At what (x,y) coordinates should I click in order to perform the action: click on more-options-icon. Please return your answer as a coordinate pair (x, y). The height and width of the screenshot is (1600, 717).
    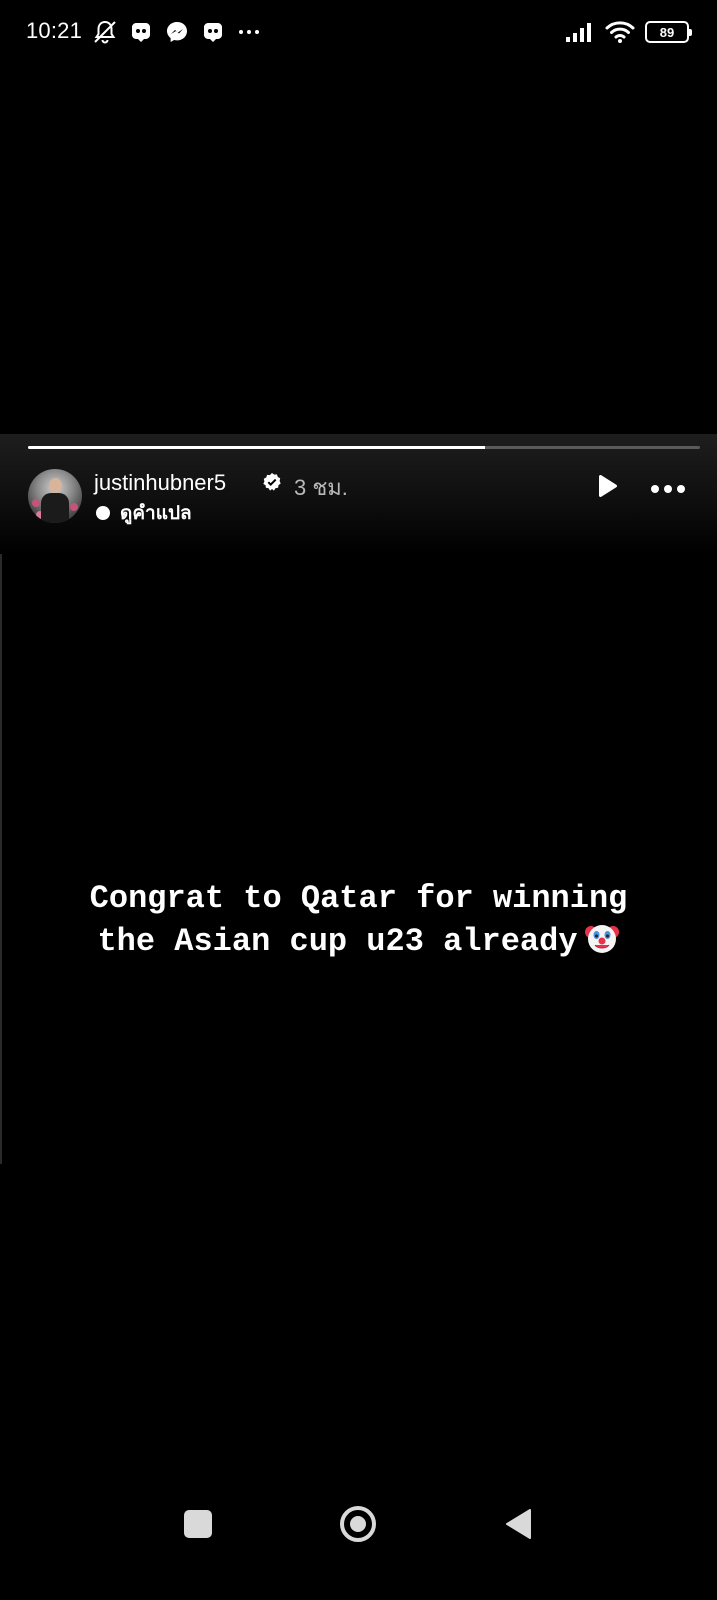
    Looking at the image, I should click on (668, 489).